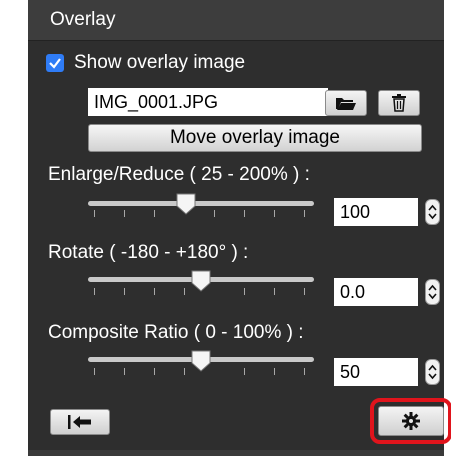  I want to click on show-overlay-label: Show overlay image, so click(160, 62).